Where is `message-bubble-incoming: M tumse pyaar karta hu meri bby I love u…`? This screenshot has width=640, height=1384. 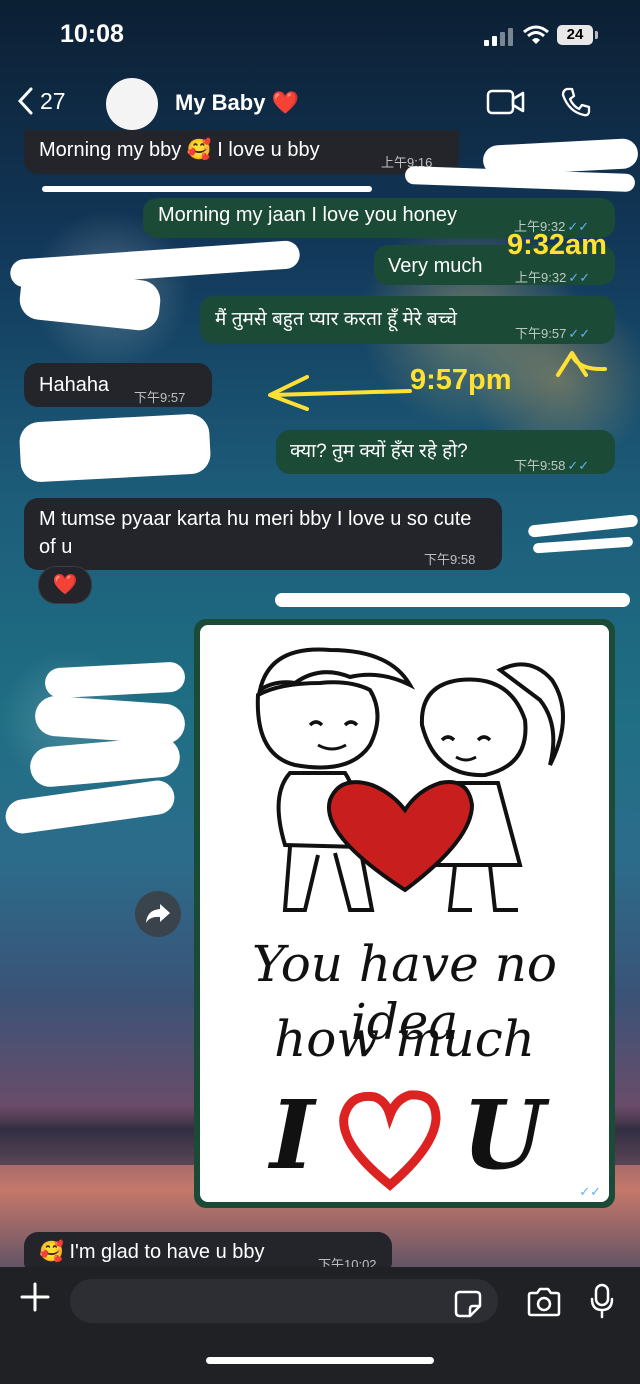
message-bubble-incoming: M tumse pyaar karta hu meri bby I love u… is located at coordinates (263, 534).